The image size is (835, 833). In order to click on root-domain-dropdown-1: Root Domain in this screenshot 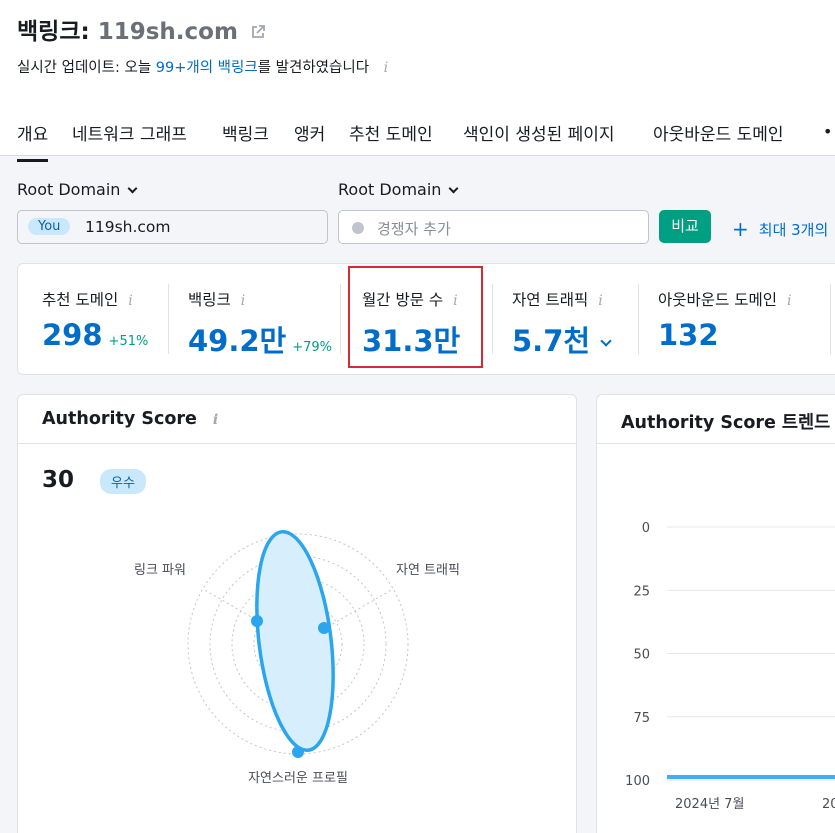, I will do `click(77, 189)`.